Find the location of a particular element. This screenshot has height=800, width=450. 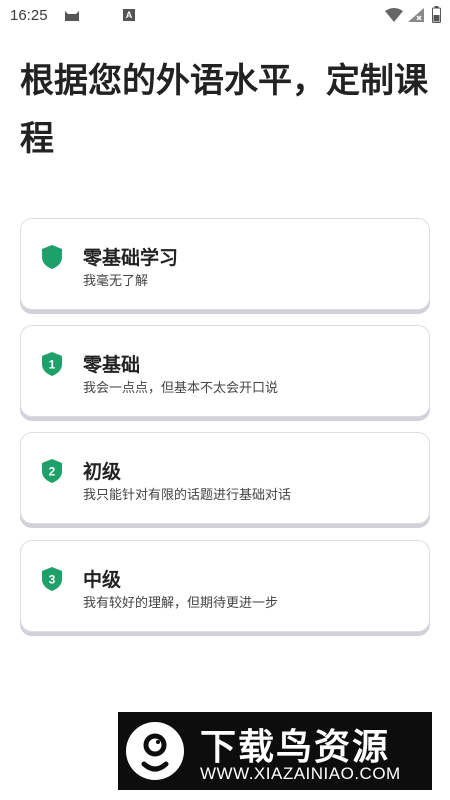

shield-2-icon: 2 is located at coordinates (52, 471).